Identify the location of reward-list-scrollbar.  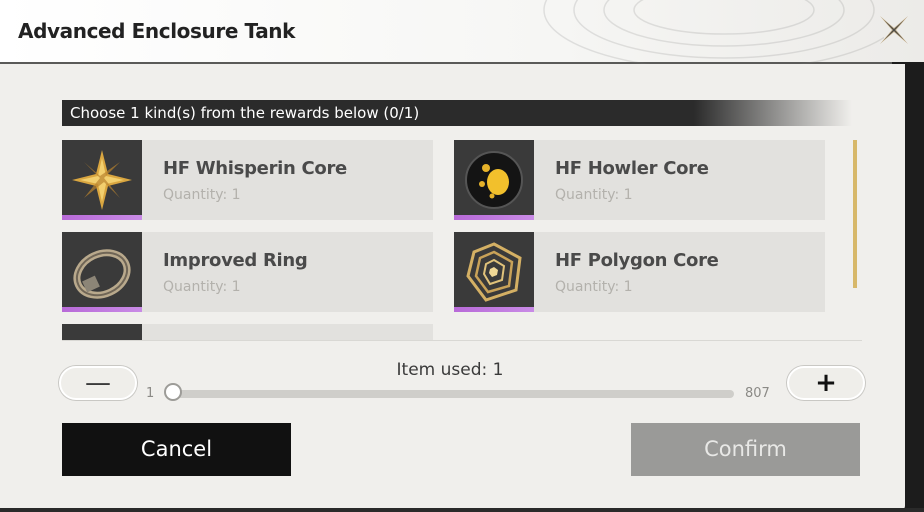
(855, 214).